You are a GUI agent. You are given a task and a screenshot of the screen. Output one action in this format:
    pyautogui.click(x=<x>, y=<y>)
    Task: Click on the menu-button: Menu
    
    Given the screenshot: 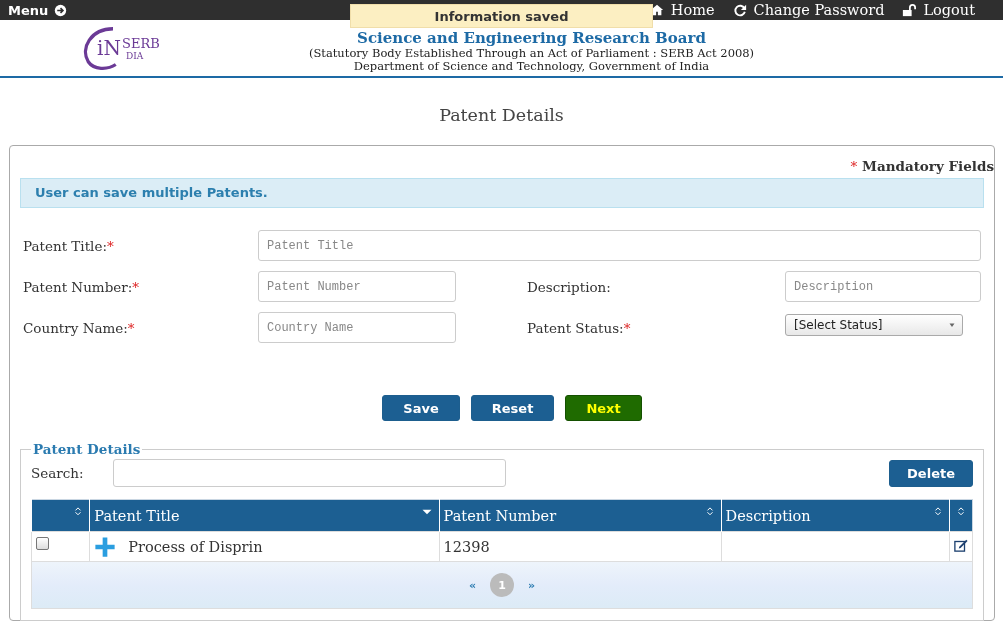 What is the action you would take?
    pyautogui.click(x=38, y=10)
    